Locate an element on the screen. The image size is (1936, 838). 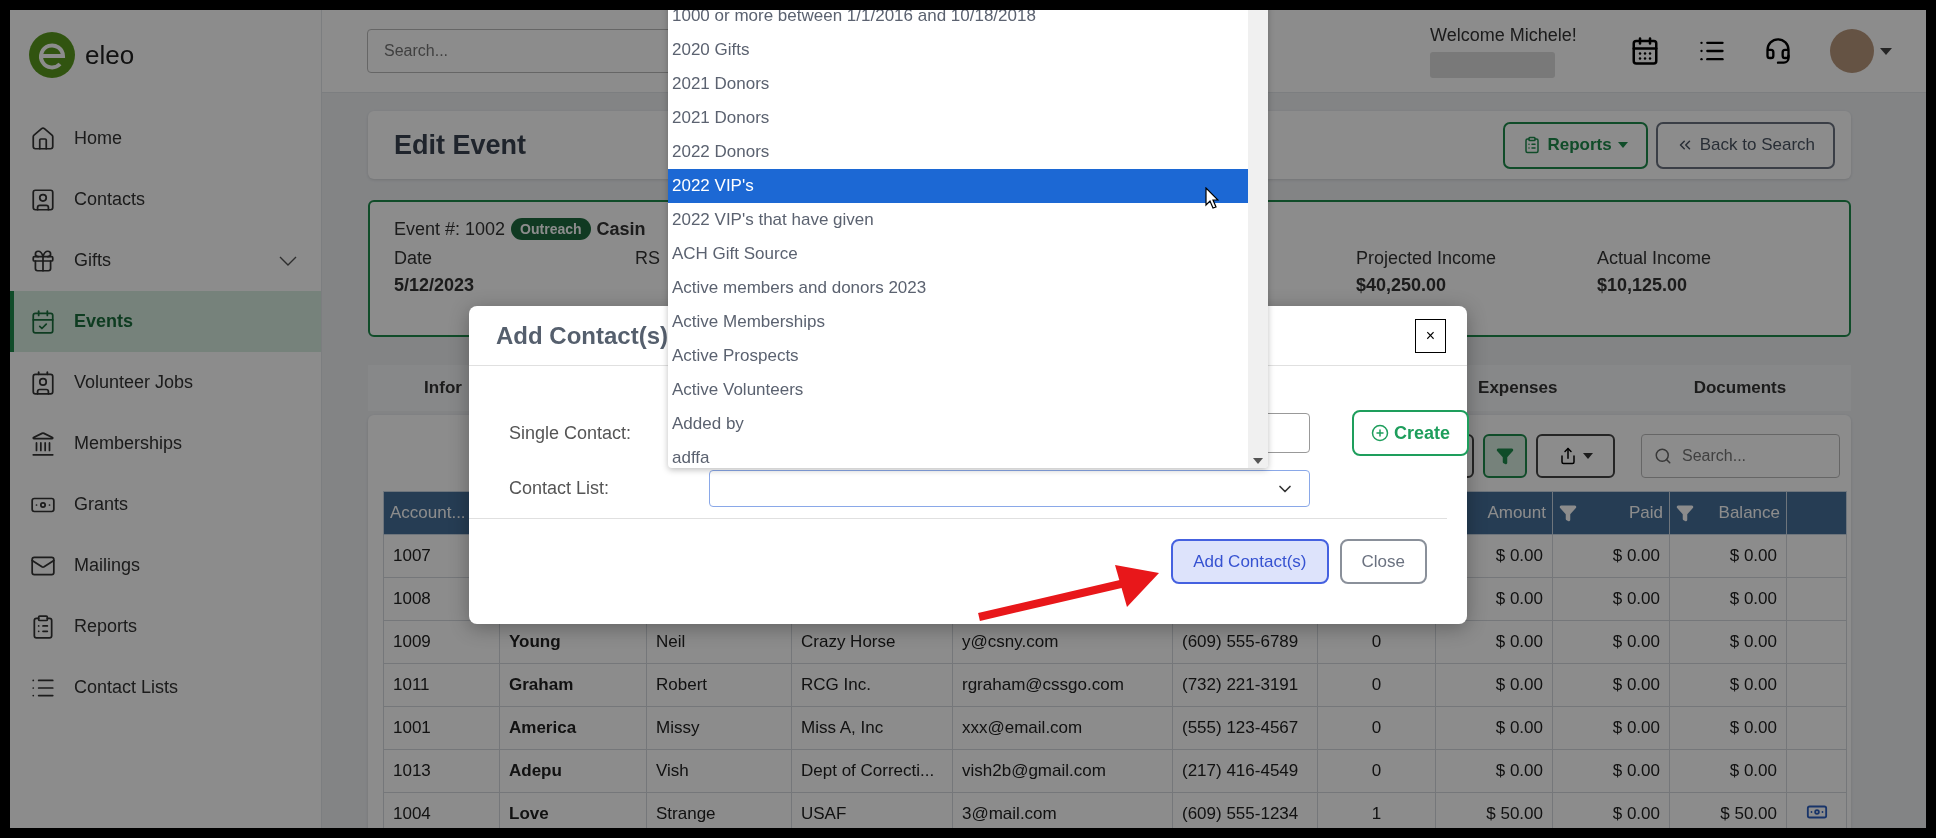
export-button is located at coordinates (1575, 456).